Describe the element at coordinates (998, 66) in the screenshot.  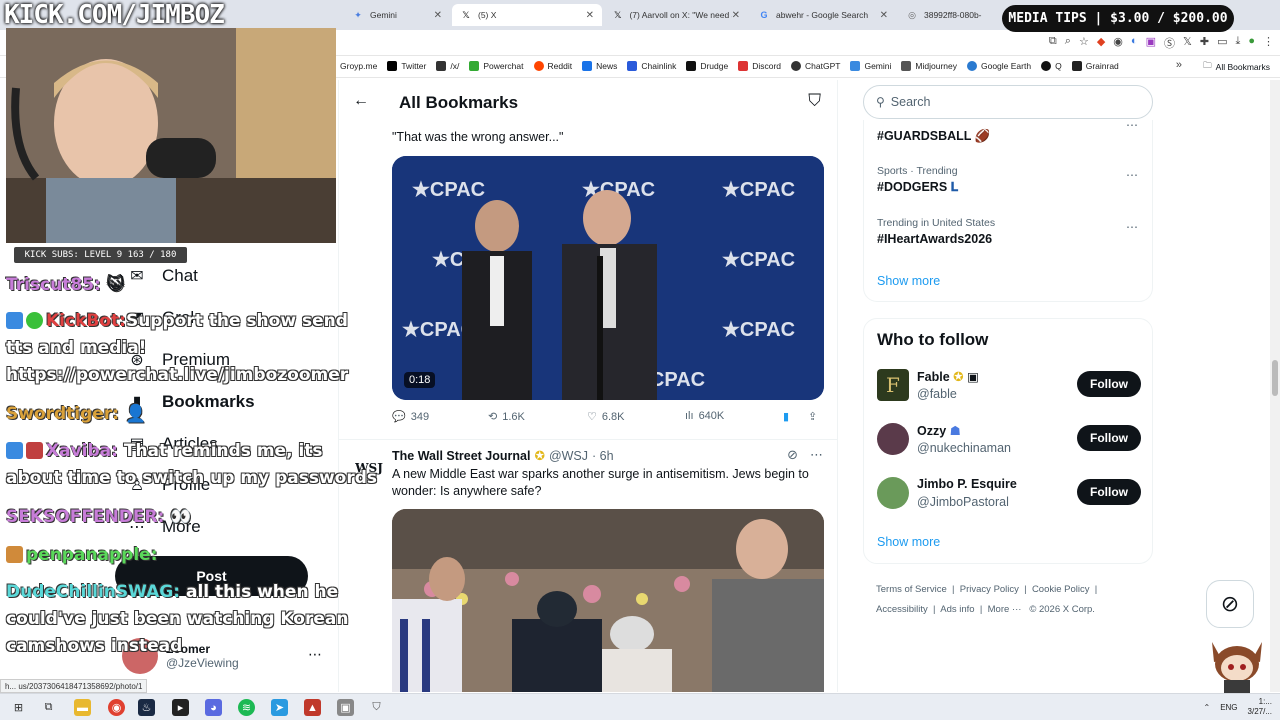
I see `bookmark-item: Google Earth` at that location.